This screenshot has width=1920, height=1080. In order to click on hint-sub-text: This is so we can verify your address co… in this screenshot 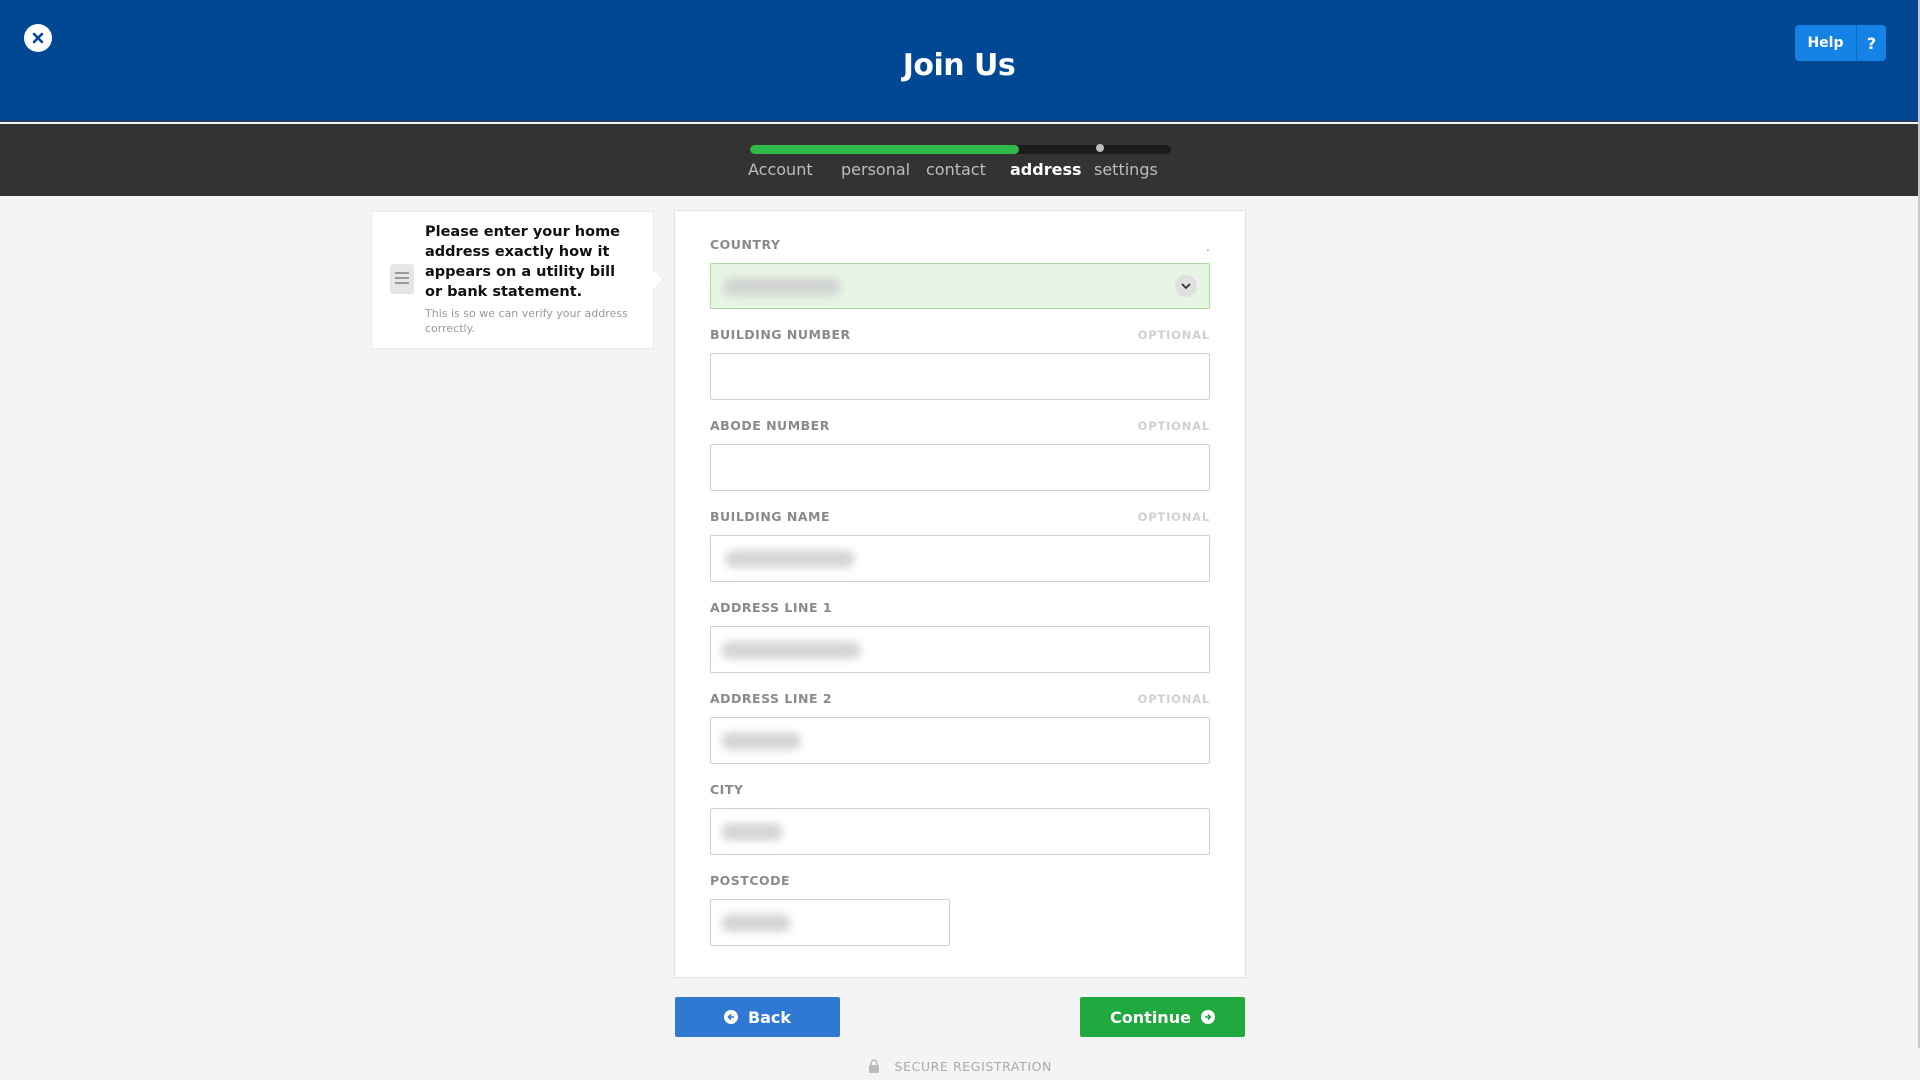, I will do `click(526, 321)`.